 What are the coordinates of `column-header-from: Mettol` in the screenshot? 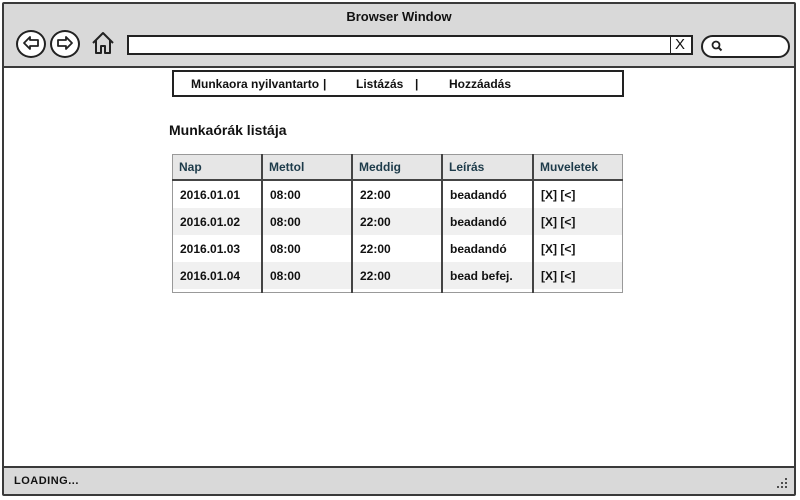 It's located at (307, 167).